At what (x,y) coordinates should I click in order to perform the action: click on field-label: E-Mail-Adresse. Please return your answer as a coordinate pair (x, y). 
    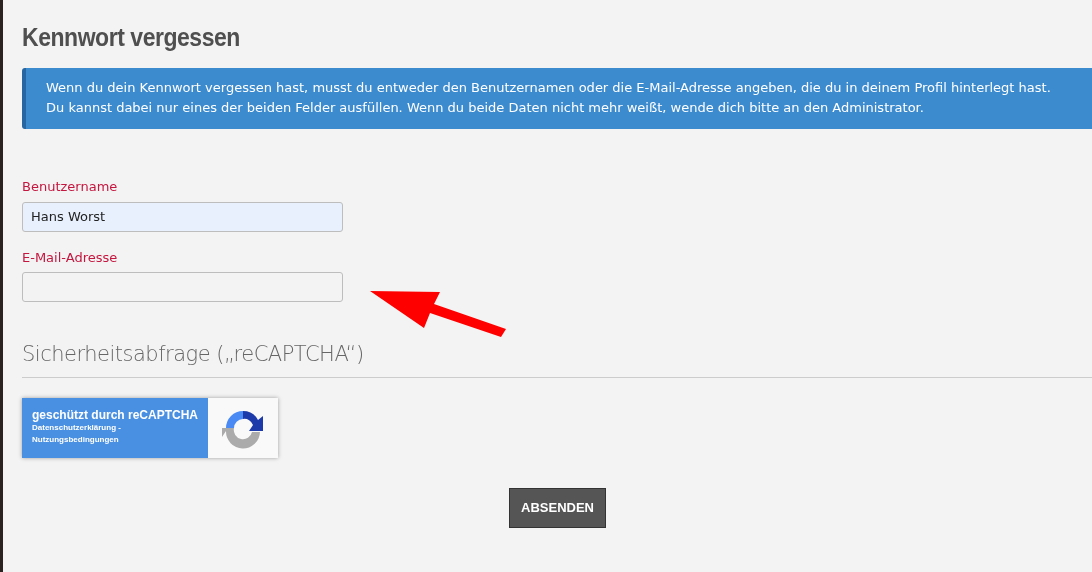
    Looking at the image, I should click on (70, 257).